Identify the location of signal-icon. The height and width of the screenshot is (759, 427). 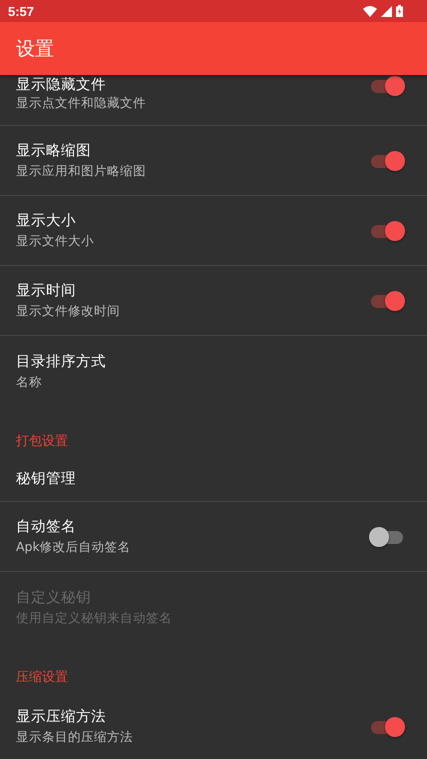
(386, 11).